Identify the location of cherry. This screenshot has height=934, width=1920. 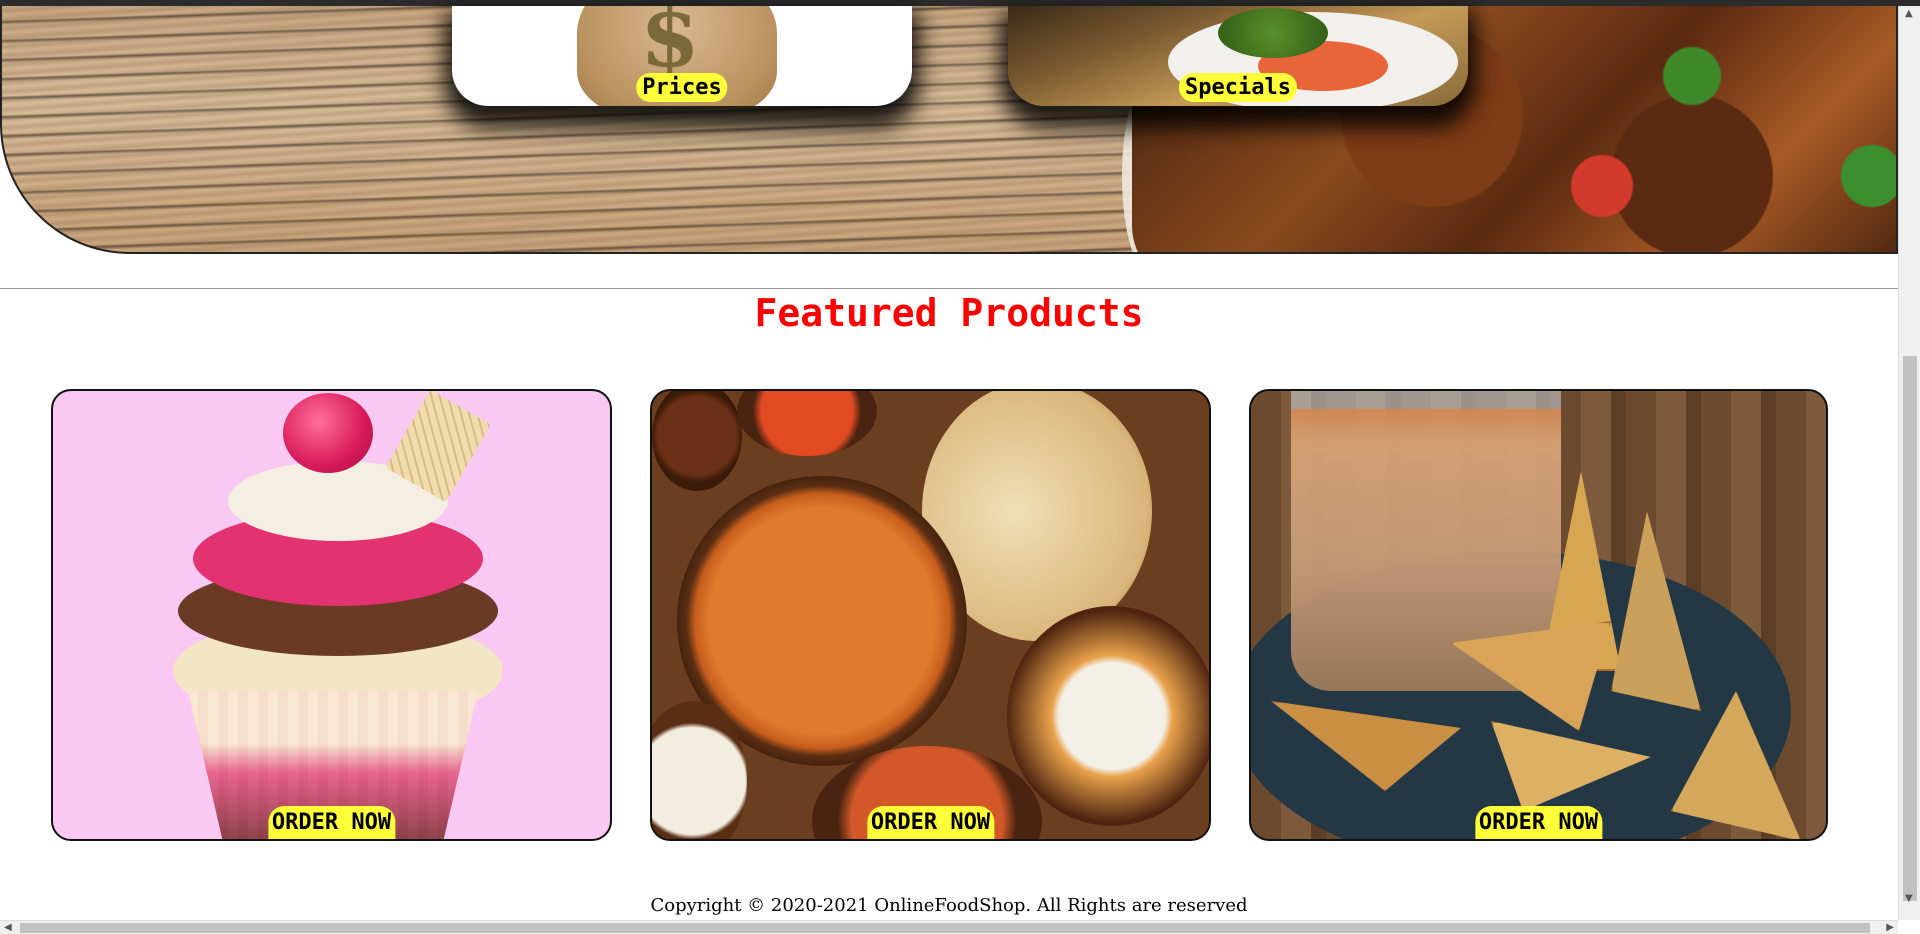
(328, 433).